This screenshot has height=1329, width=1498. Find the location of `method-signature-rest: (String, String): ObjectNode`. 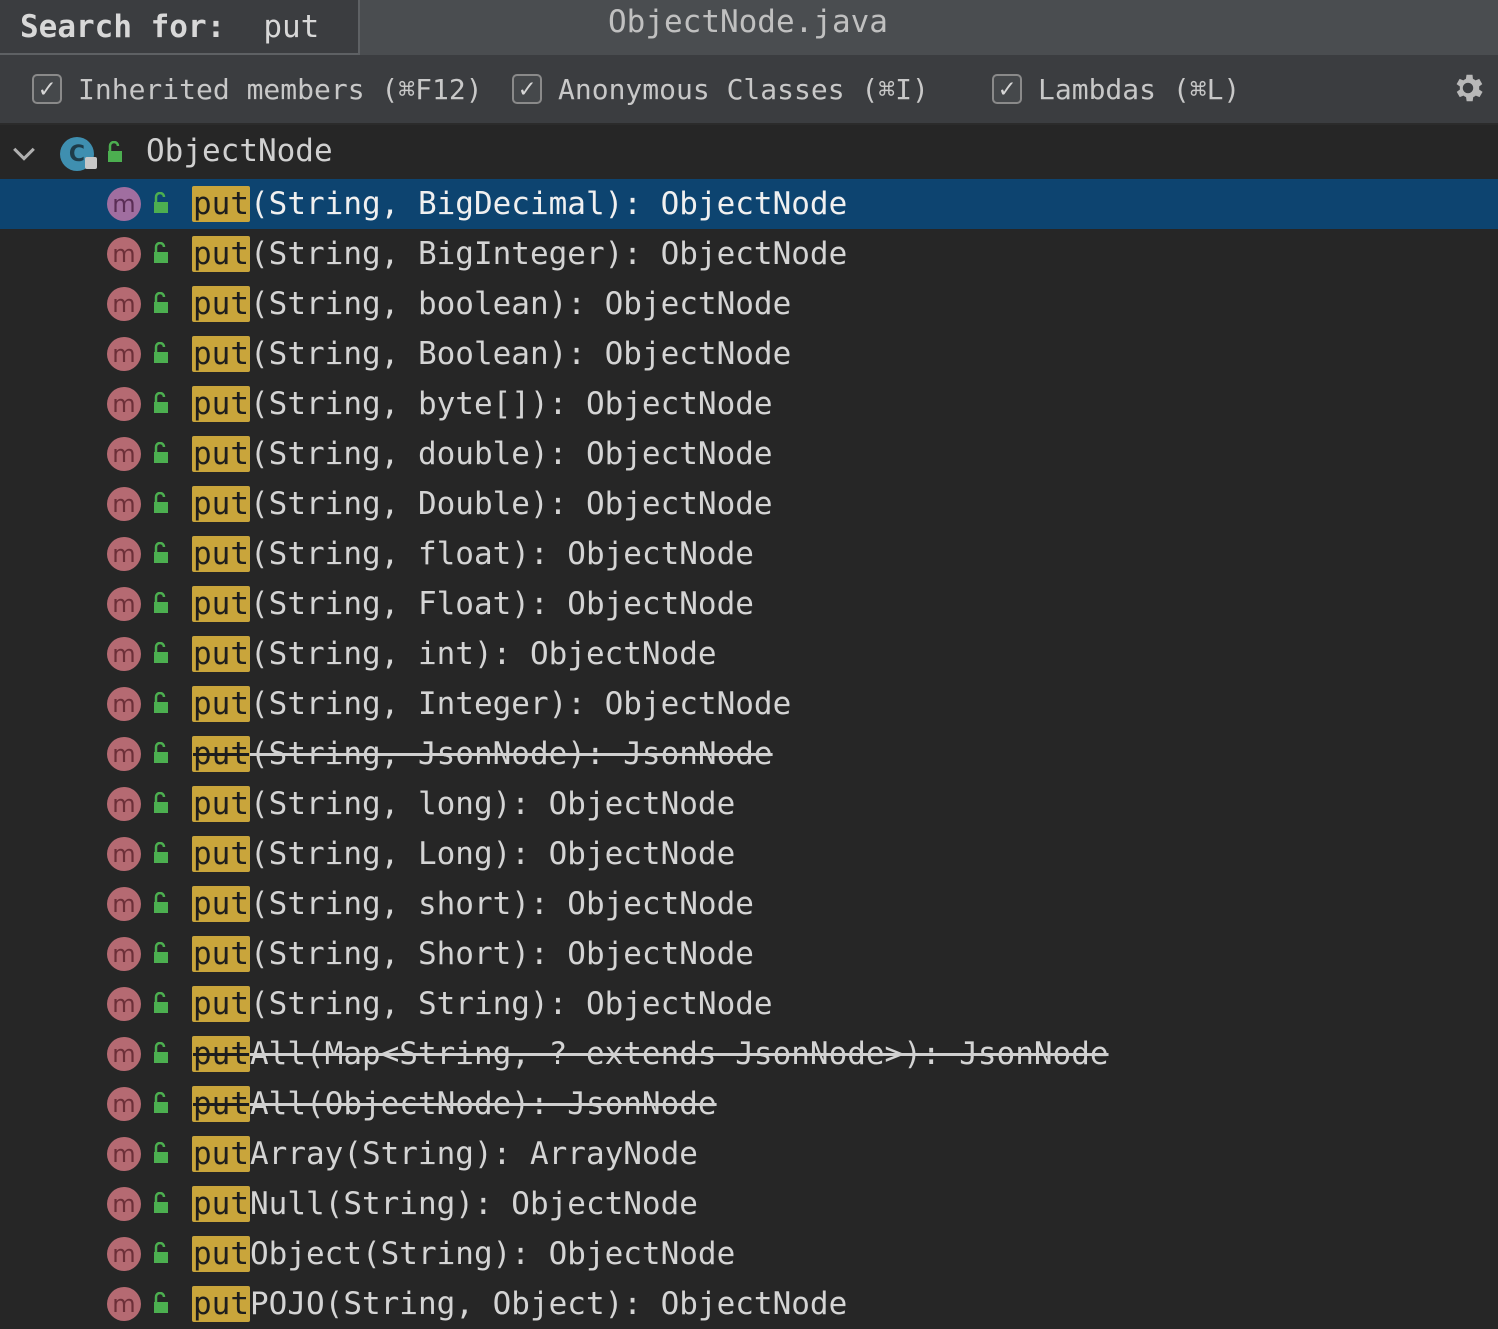

method-signature-rest: (String, String): ObjectNode is located at coordinates (511, 1004).